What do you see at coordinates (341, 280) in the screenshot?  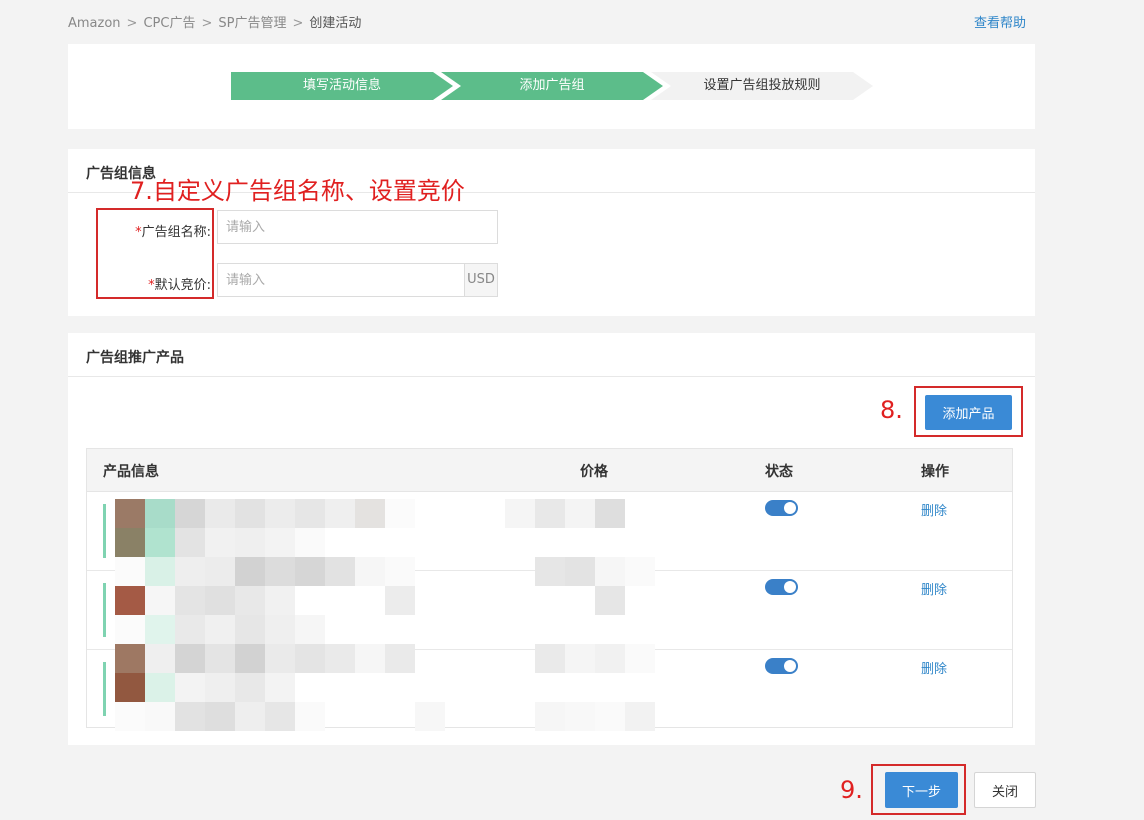 I see `default-bid-input` at bounding box center [341, 280].